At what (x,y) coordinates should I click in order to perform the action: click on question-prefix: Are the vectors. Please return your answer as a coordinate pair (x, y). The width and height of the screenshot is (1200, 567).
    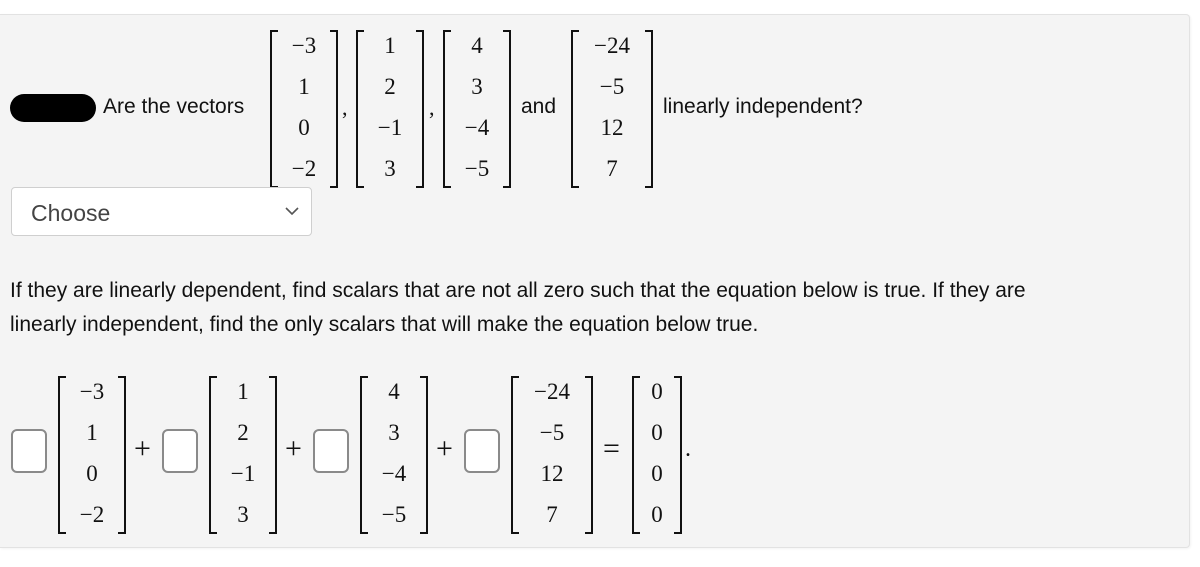
    Looking at the image, I should click on (174, 106).